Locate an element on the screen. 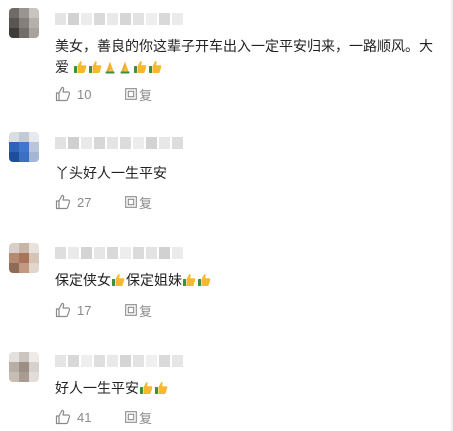 This screenshot has height=431, width=453. comment-actions: 27 复 is located at coordinates (103, 202).